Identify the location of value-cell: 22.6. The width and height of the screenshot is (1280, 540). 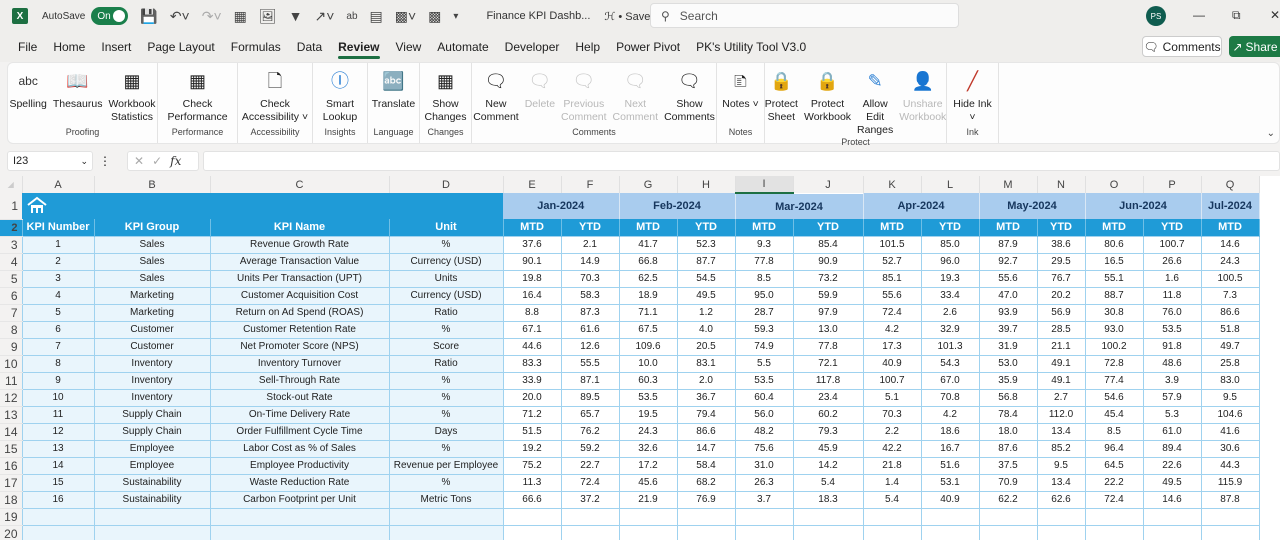
(1172, 465).